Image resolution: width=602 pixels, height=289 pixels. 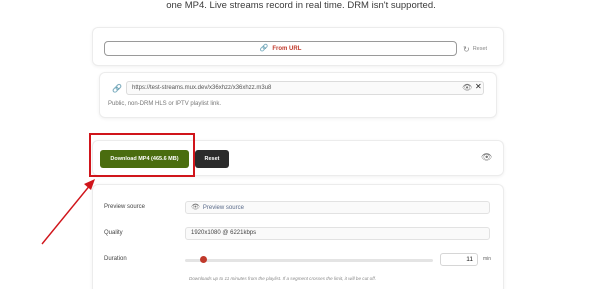 I want to click on duration-unit: min, so click(x=487, y=259).